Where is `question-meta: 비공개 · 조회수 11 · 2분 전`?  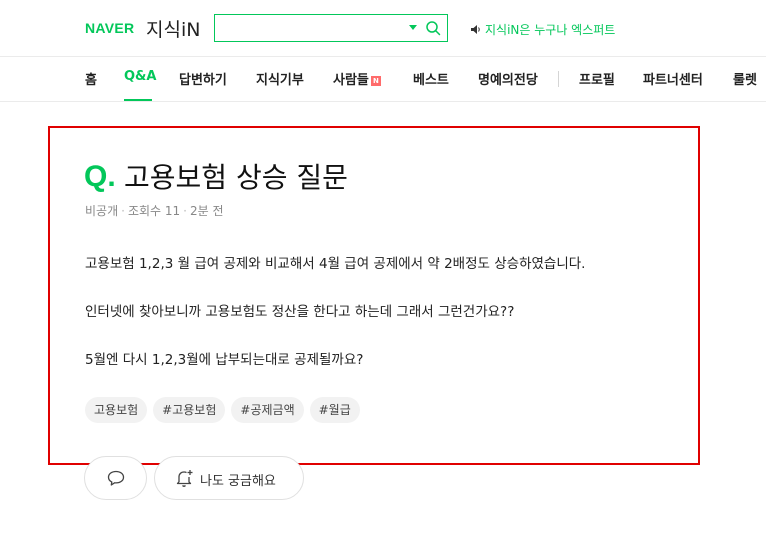 question-meta: 비공개 · 조회수 11 · 2분 전 is located at coordinates (154, 211).